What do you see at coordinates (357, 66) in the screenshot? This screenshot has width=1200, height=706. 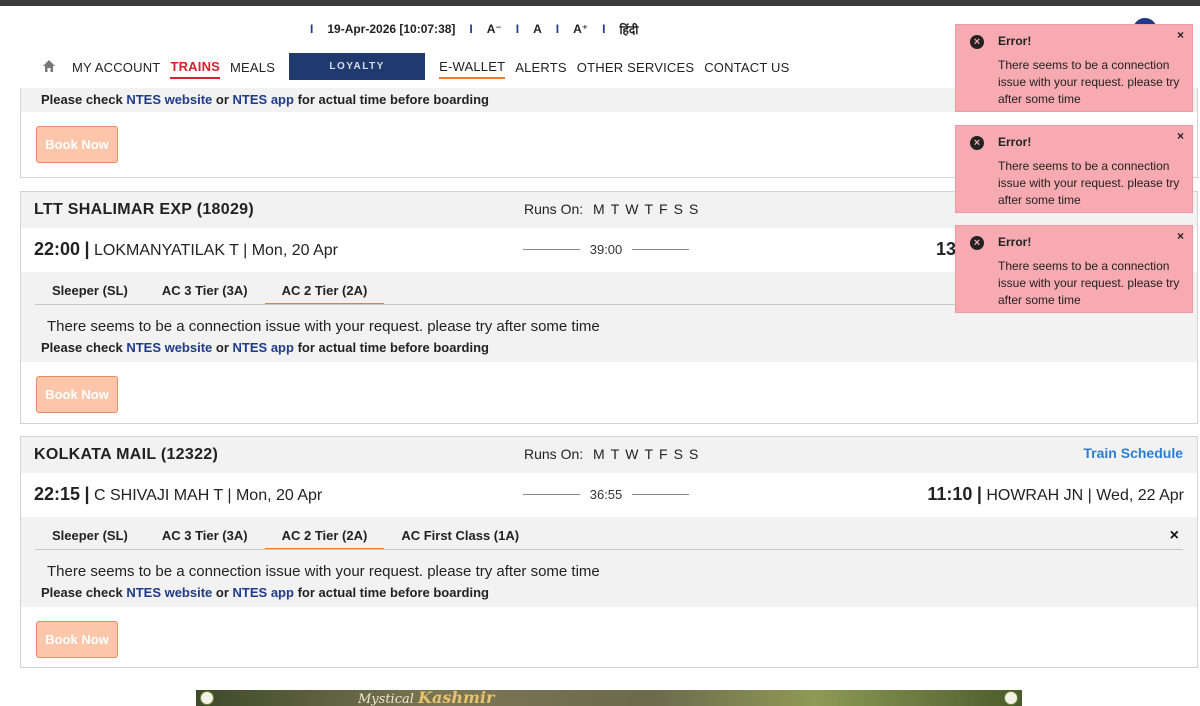 I see `nav-loyalty: LOYALTY` at bounding box center [357, 66].